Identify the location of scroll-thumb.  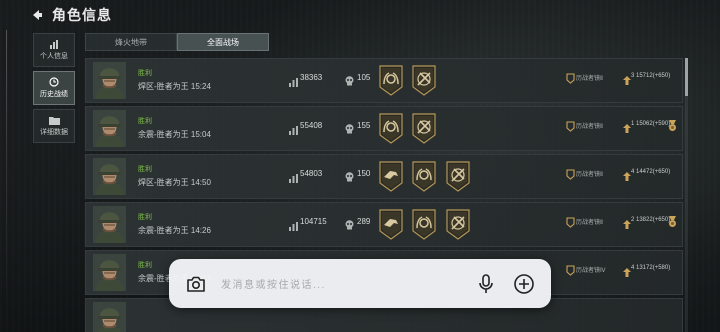
(686, 77).